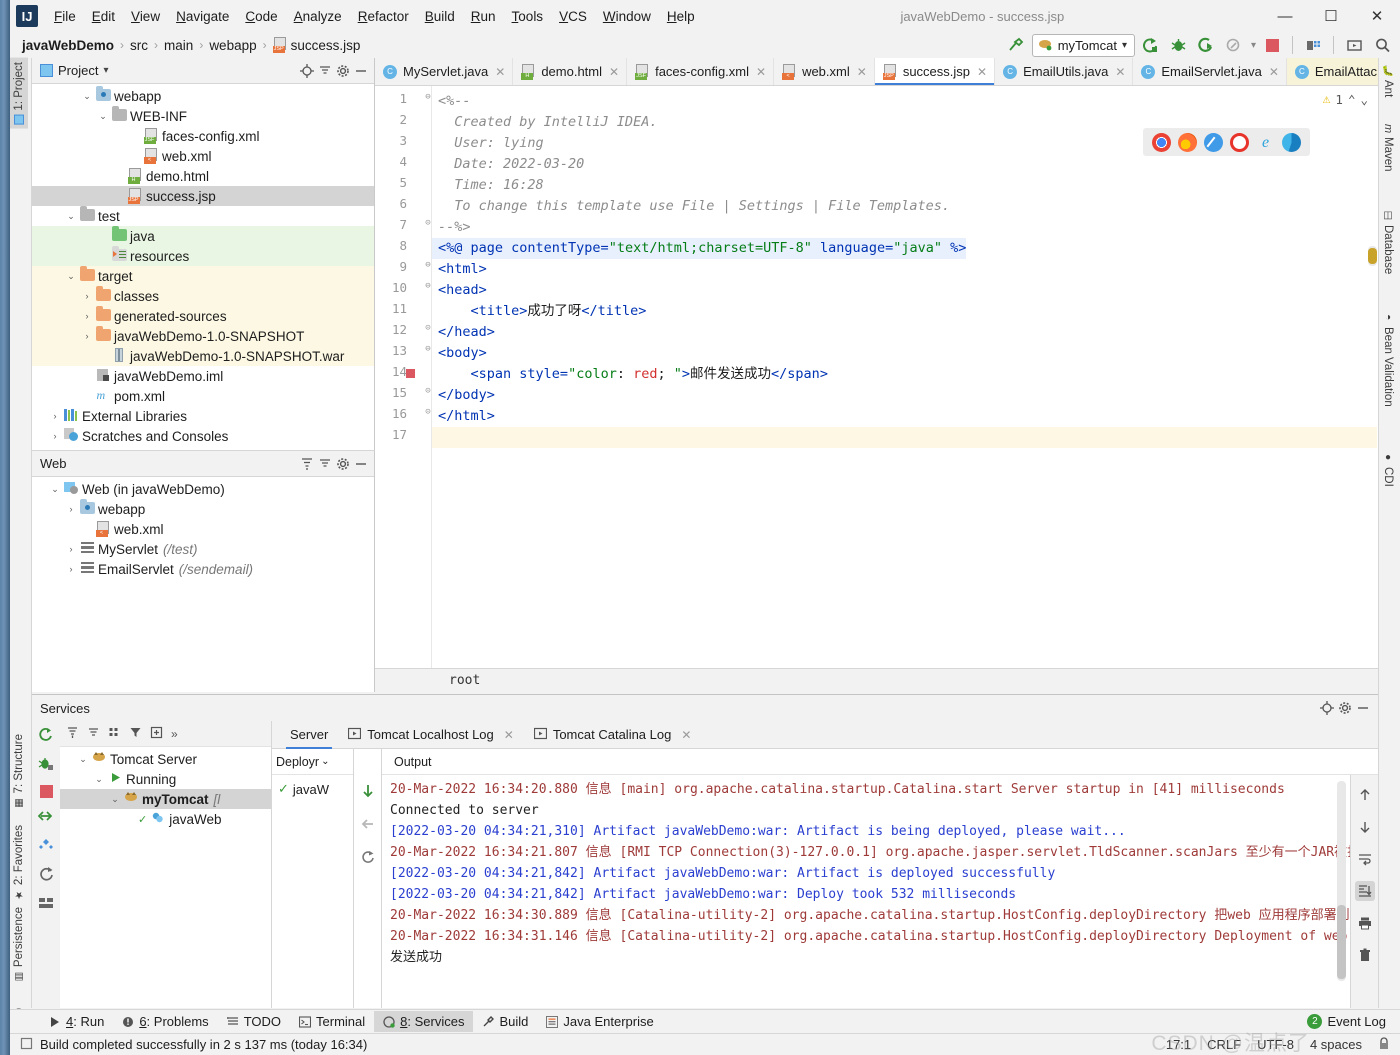 This screenshot has width=1400, height=1055. What do you see at coordinates (46, 736) in the screenshot?
I see `rerun-icon` at bounding box center [46, 736].